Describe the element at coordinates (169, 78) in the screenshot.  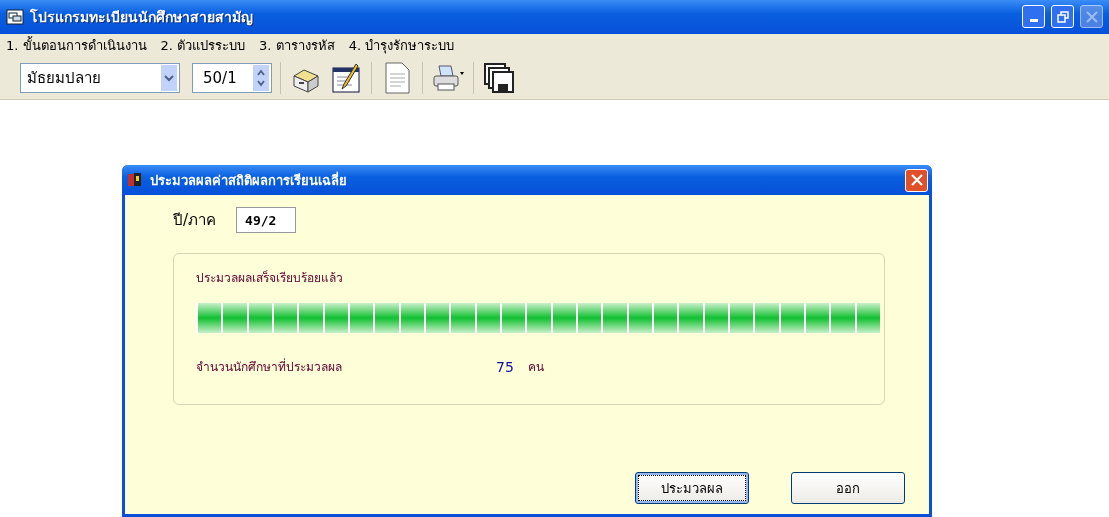
I see `chevron-down-icon` at that location.